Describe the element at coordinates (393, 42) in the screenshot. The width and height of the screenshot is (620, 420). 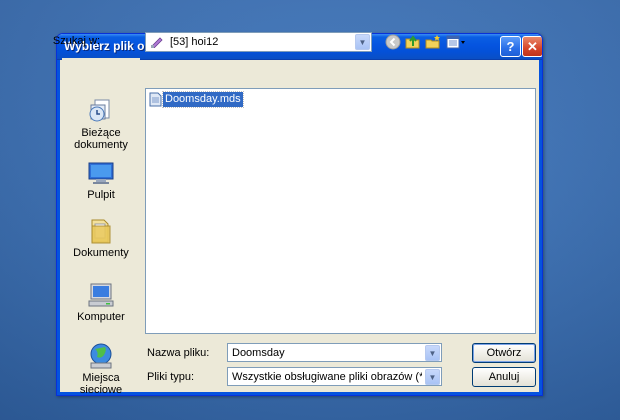
I see `back-icon` at that location.